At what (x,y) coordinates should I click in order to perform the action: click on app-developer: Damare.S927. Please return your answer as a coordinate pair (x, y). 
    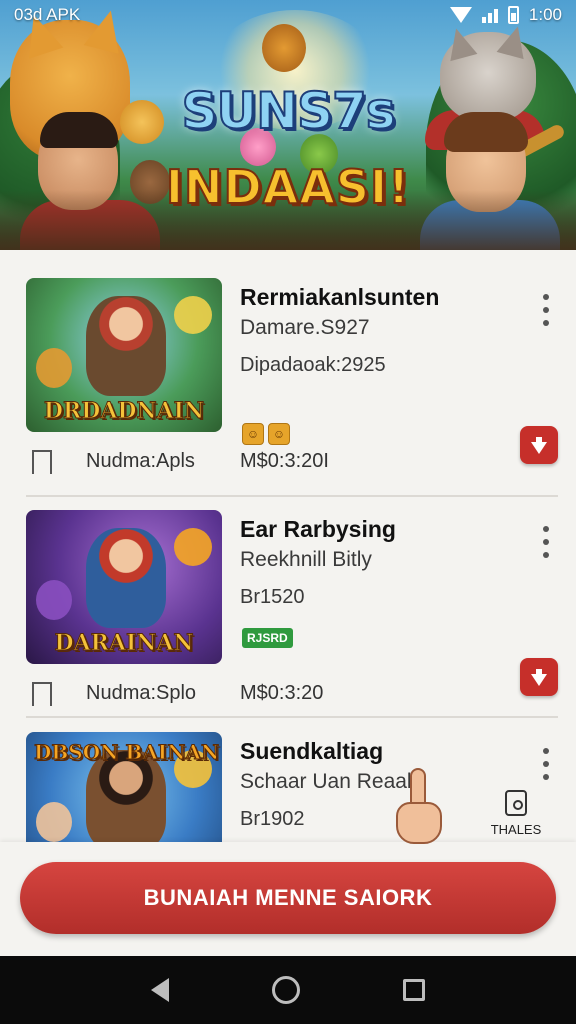
    Looking at the image, I should click on (305, 327).